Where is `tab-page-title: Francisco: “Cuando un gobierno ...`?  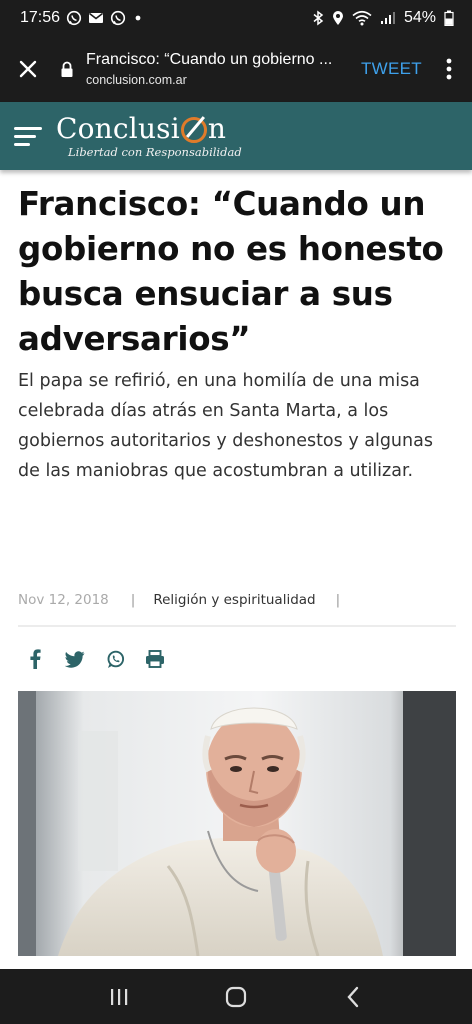
tab-page-title: Francisco: “Cuando un gobierno ... is located at coordinates (209, 59).